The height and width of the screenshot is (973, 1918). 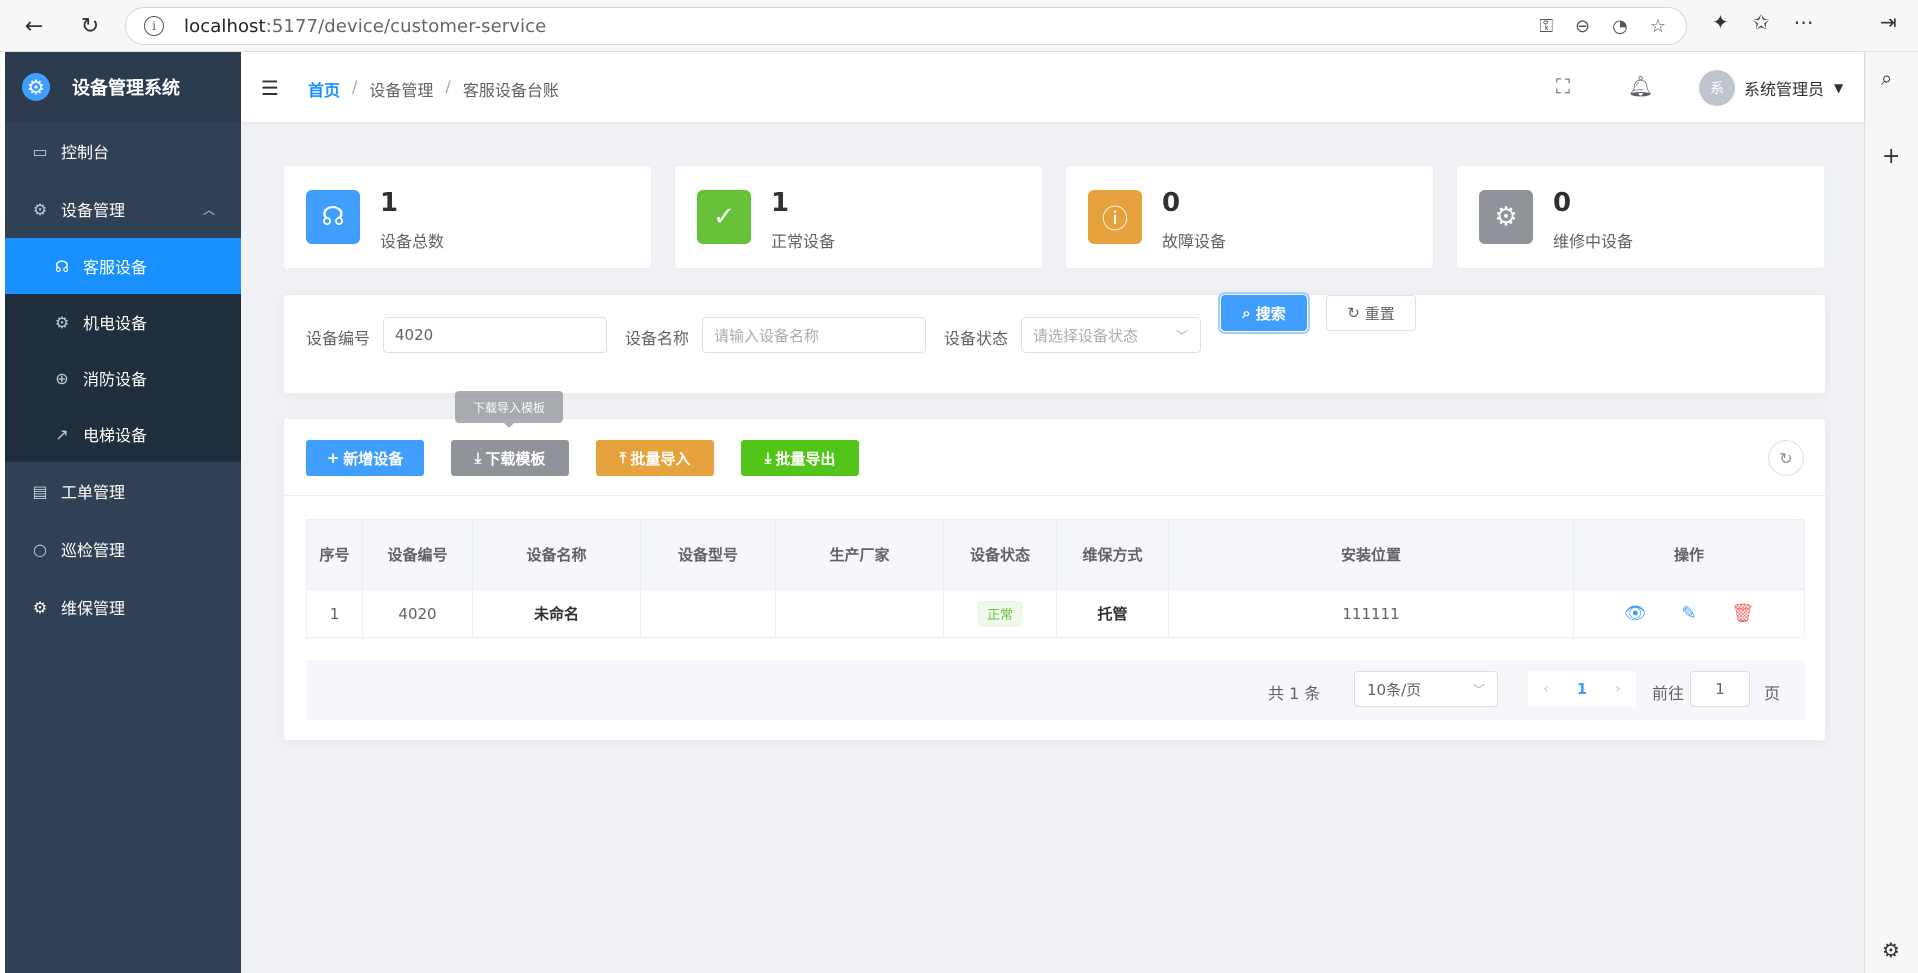 What do you see at coordinates (123, 378) in the screenshot?
I see `sidebar-item-fire-device: ⊕ 消防设备` at bounding box center [123, 378].